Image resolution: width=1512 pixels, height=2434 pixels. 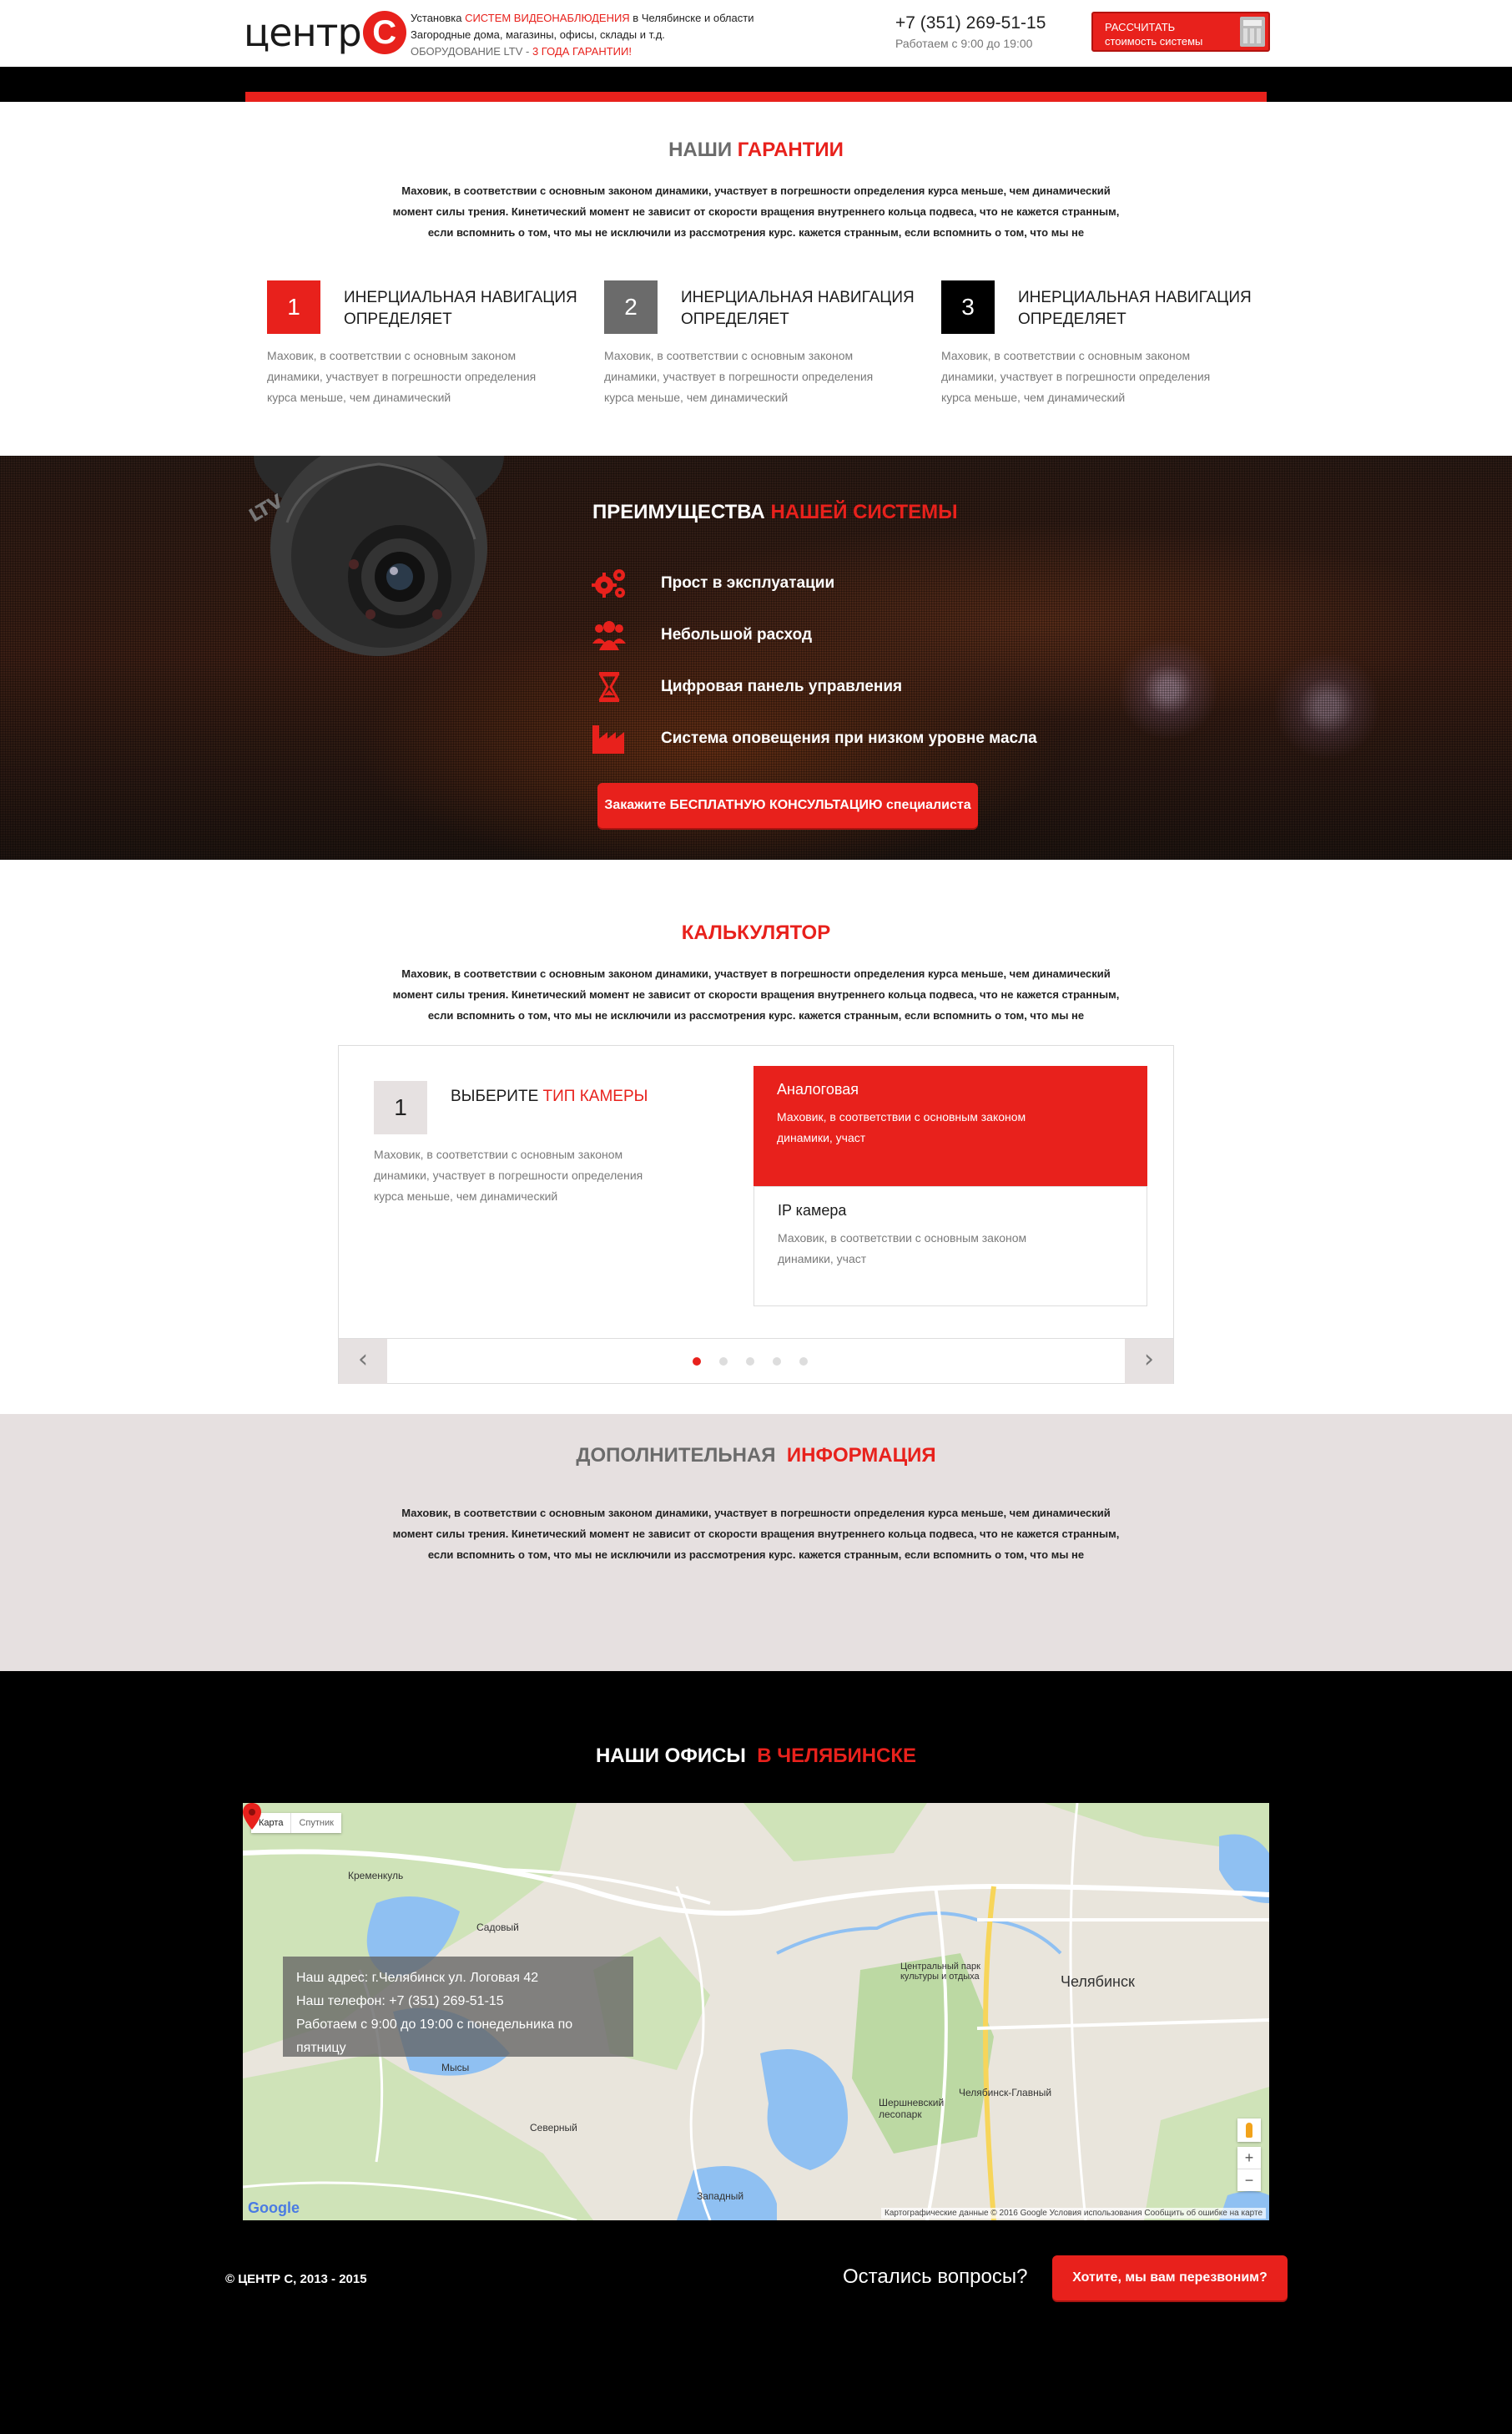 I want to click on advantage-item: Небольшой расход, so click(x=814, y=635).